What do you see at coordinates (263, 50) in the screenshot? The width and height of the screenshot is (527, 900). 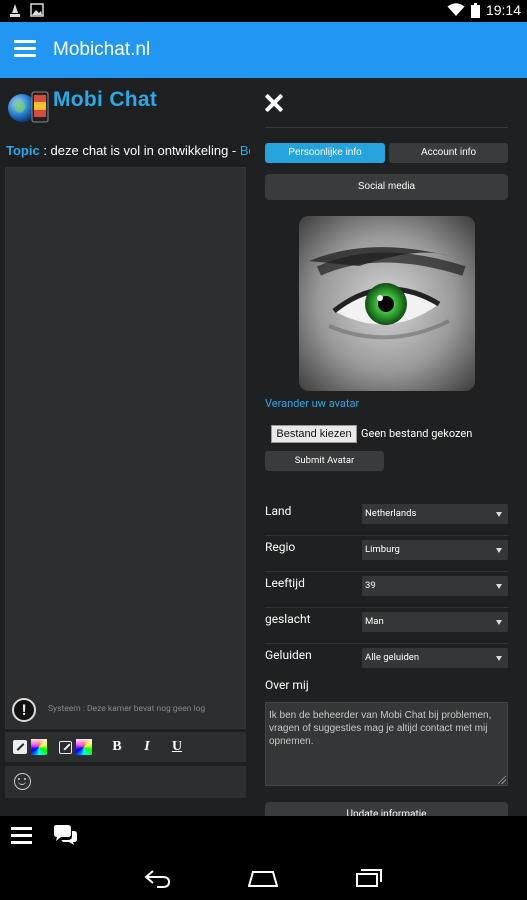 I see `app-bar: Mobichat.nl` at bounding box center [263, 50].